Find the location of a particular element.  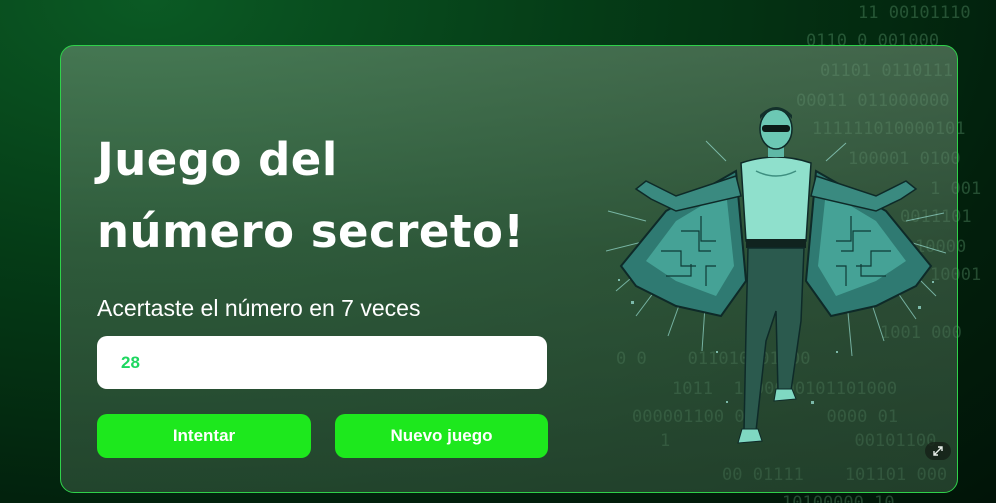

number-input is located at coordinates (322, 362).